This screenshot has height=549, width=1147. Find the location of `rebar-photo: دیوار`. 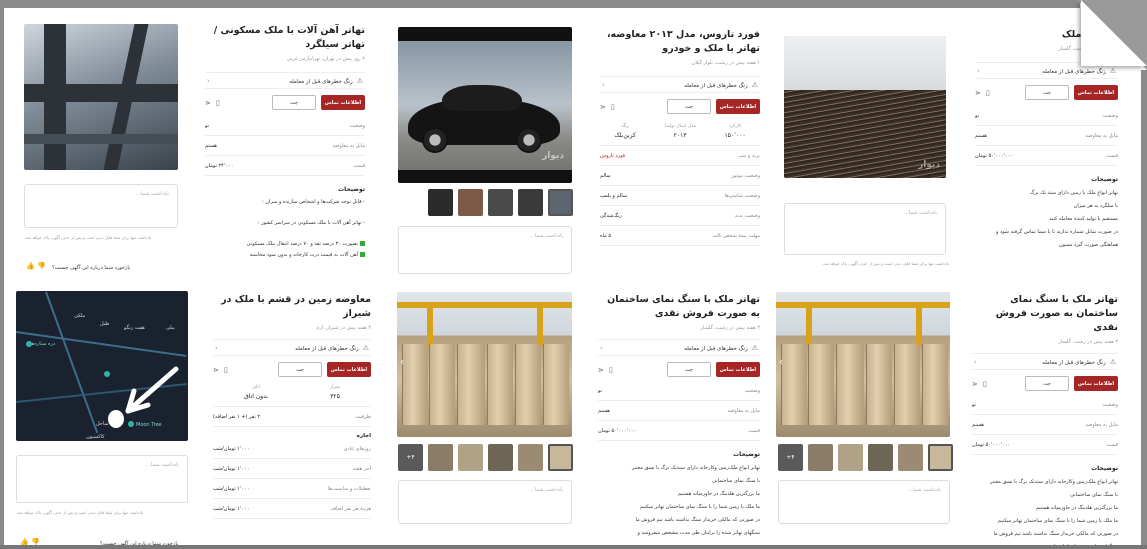

rebar-photo: دیوار is located at coordinates (865, 107).